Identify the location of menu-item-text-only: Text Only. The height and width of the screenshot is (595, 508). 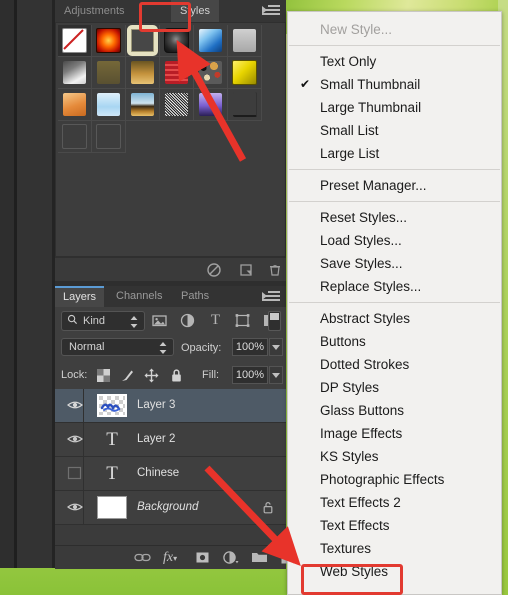
(394, 61).